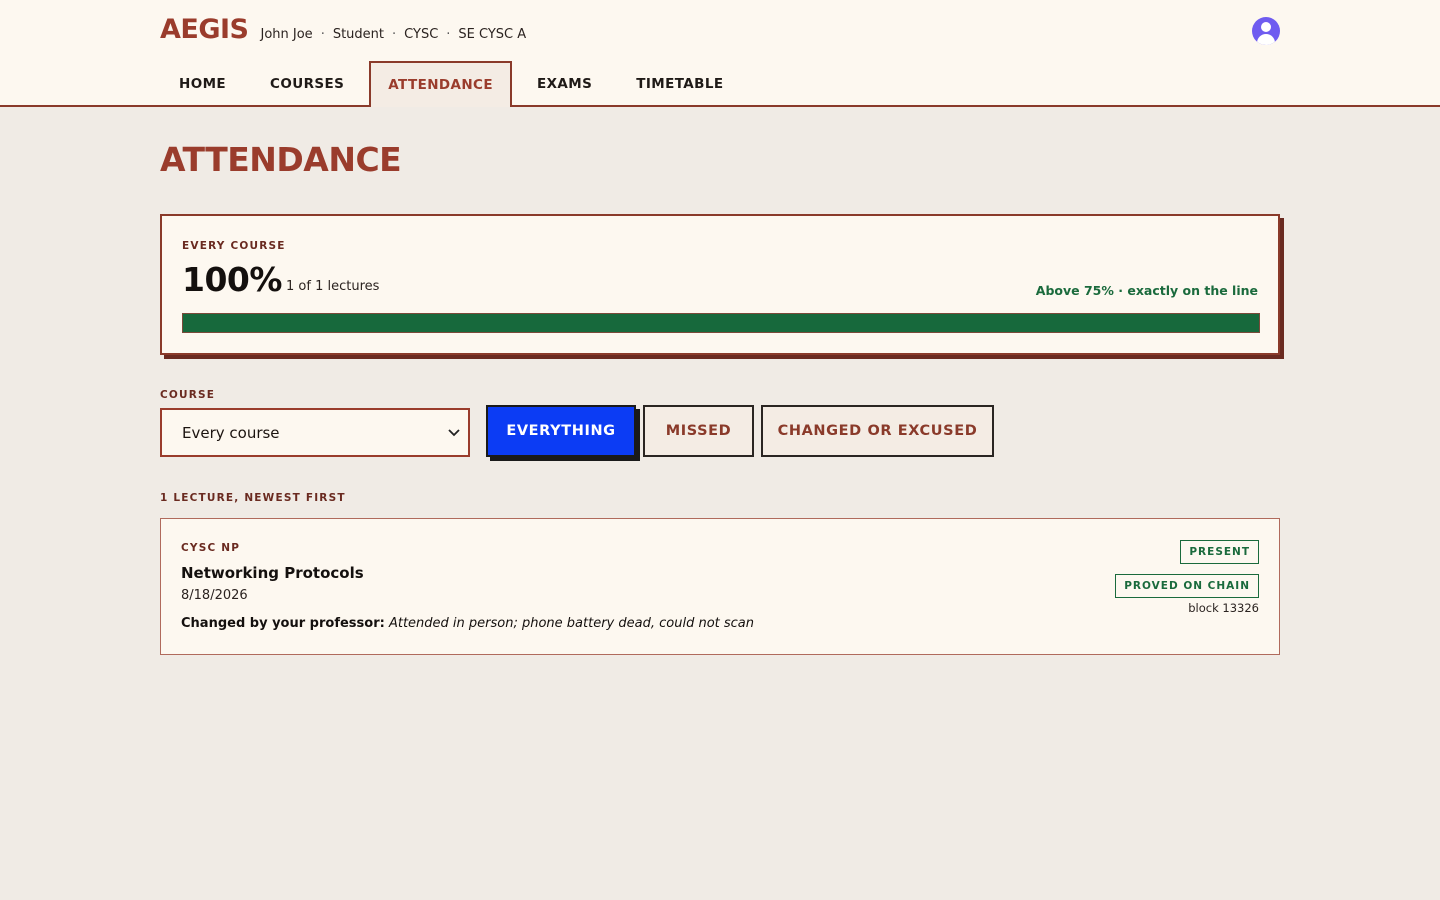 The image size is (1440, 900). What do you see at coordinates (358, 34) in the screenshot?
I see `user-role: Student` at bounding box center [358, 34].